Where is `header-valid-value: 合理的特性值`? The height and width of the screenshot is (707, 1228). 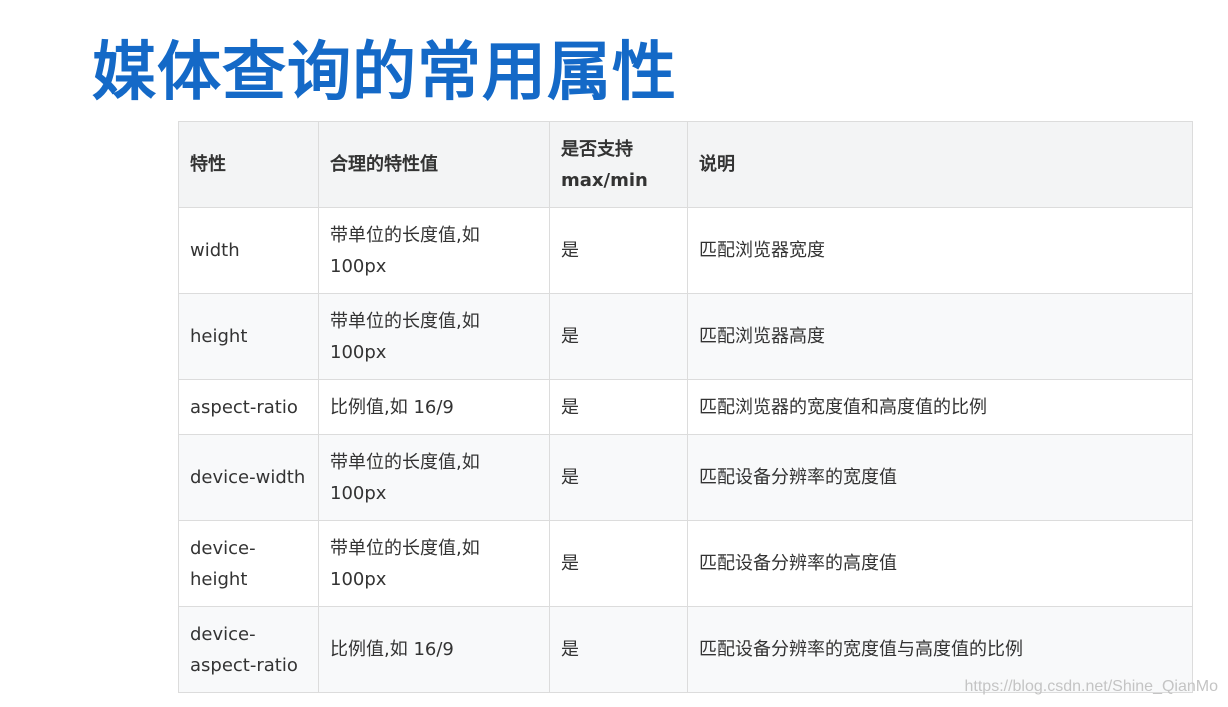
header-valid-value: 合理的特性值 is located at coordinates (434, 164).